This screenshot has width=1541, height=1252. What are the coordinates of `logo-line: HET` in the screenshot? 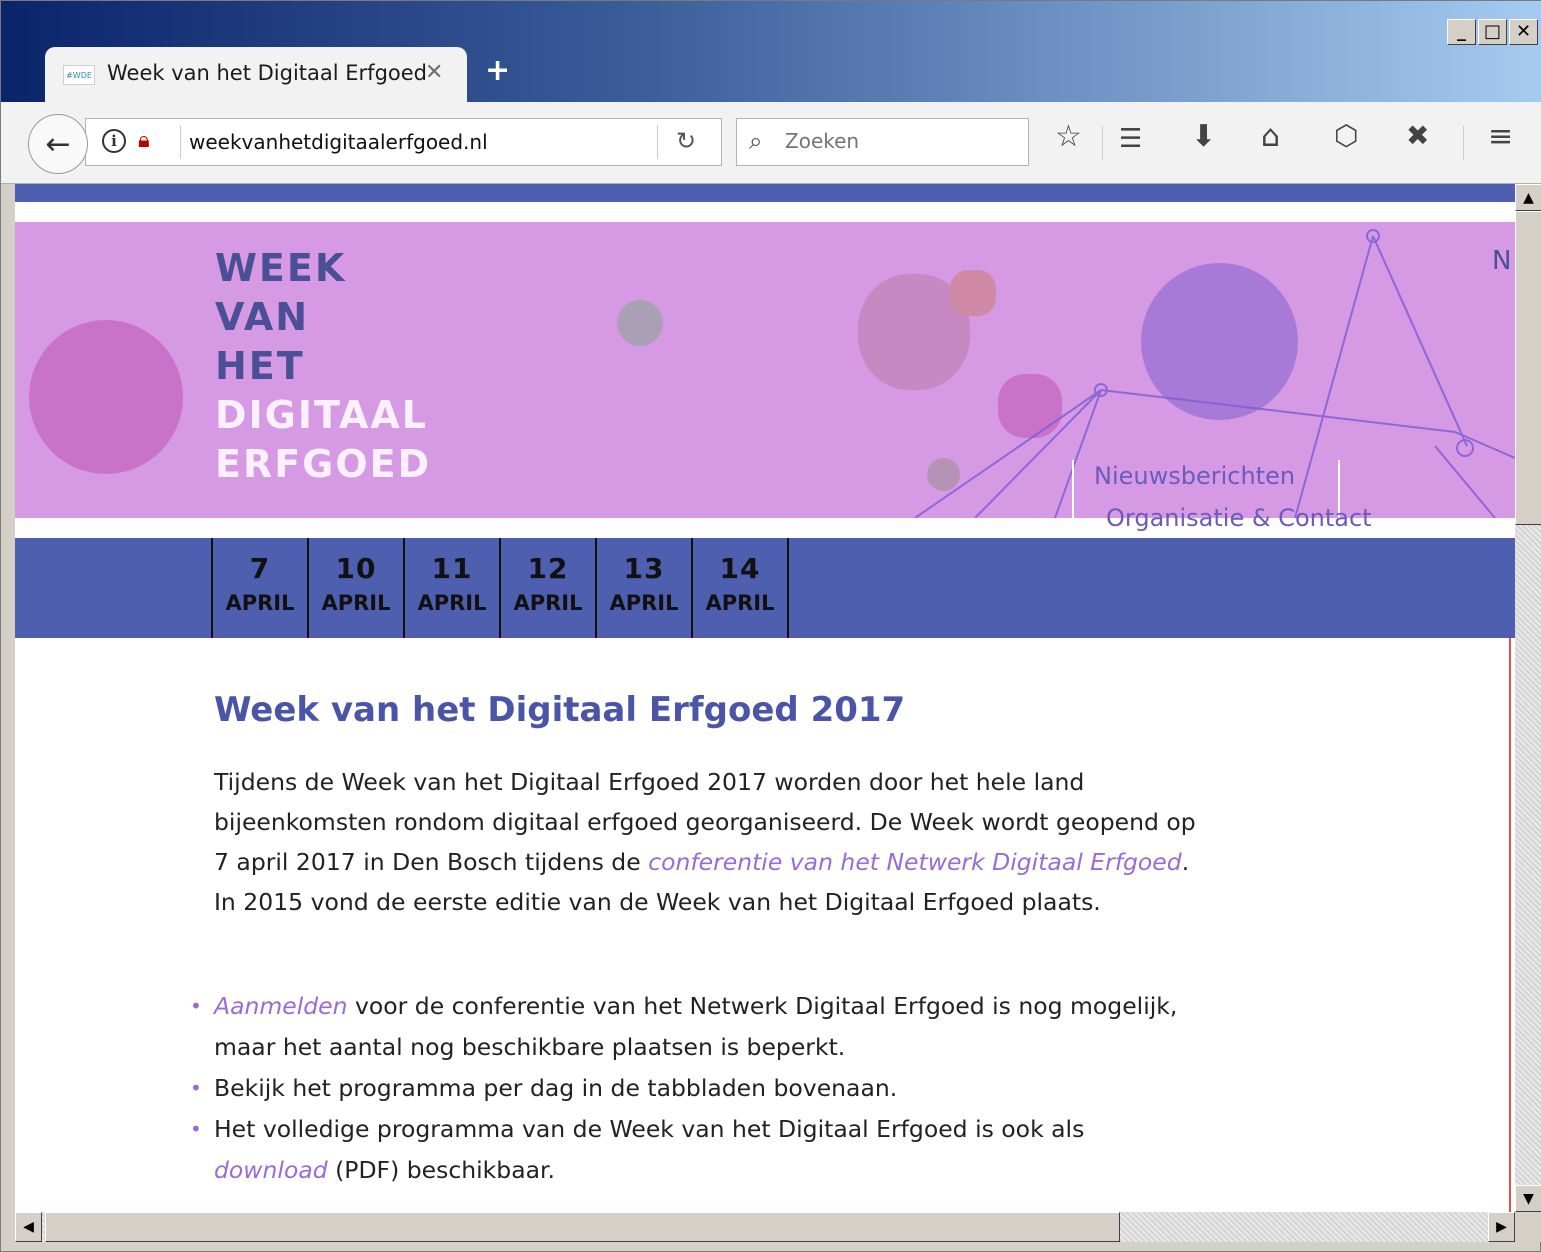 It's located at (260, 366).